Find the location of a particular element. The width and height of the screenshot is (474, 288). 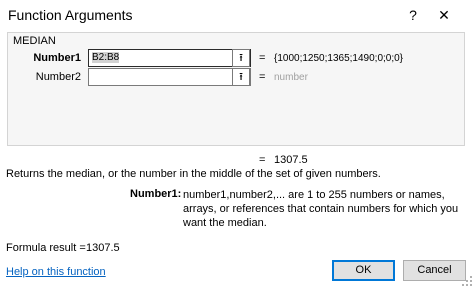

number1-evaluated: {1000;1250;1365;1490;0;0;0} is located at coordinates (339, 58).